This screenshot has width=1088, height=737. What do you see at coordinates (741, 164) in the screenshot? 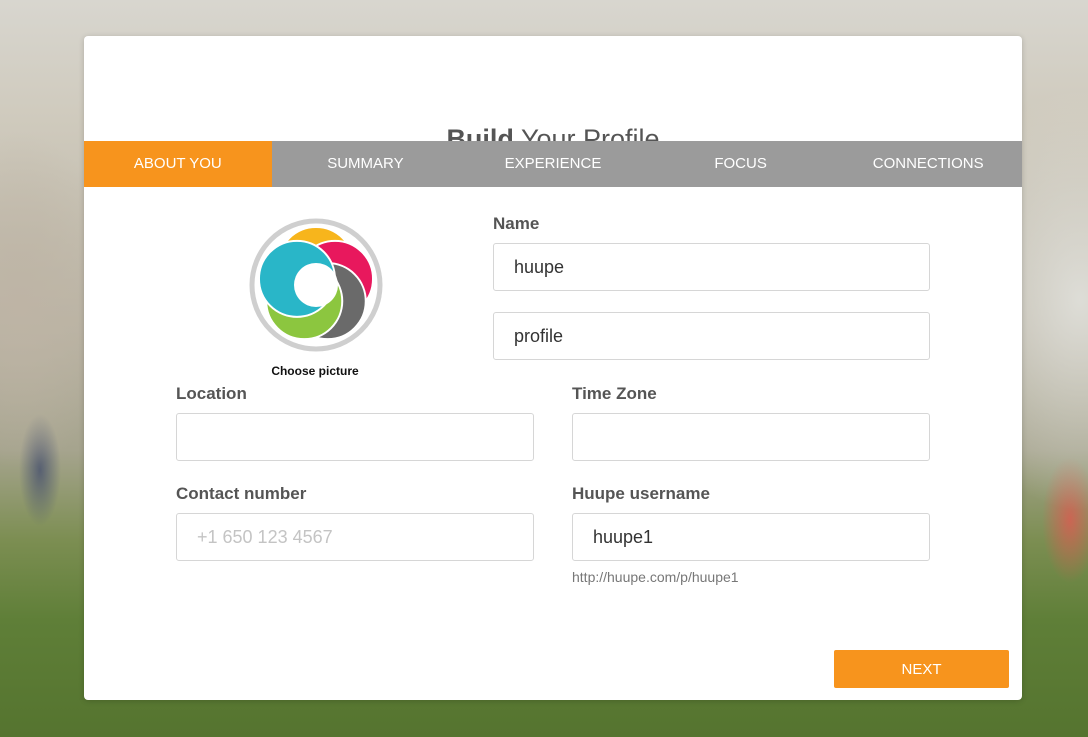
I see `tab-focus: FOCUS` at bounding box center [741, 164].